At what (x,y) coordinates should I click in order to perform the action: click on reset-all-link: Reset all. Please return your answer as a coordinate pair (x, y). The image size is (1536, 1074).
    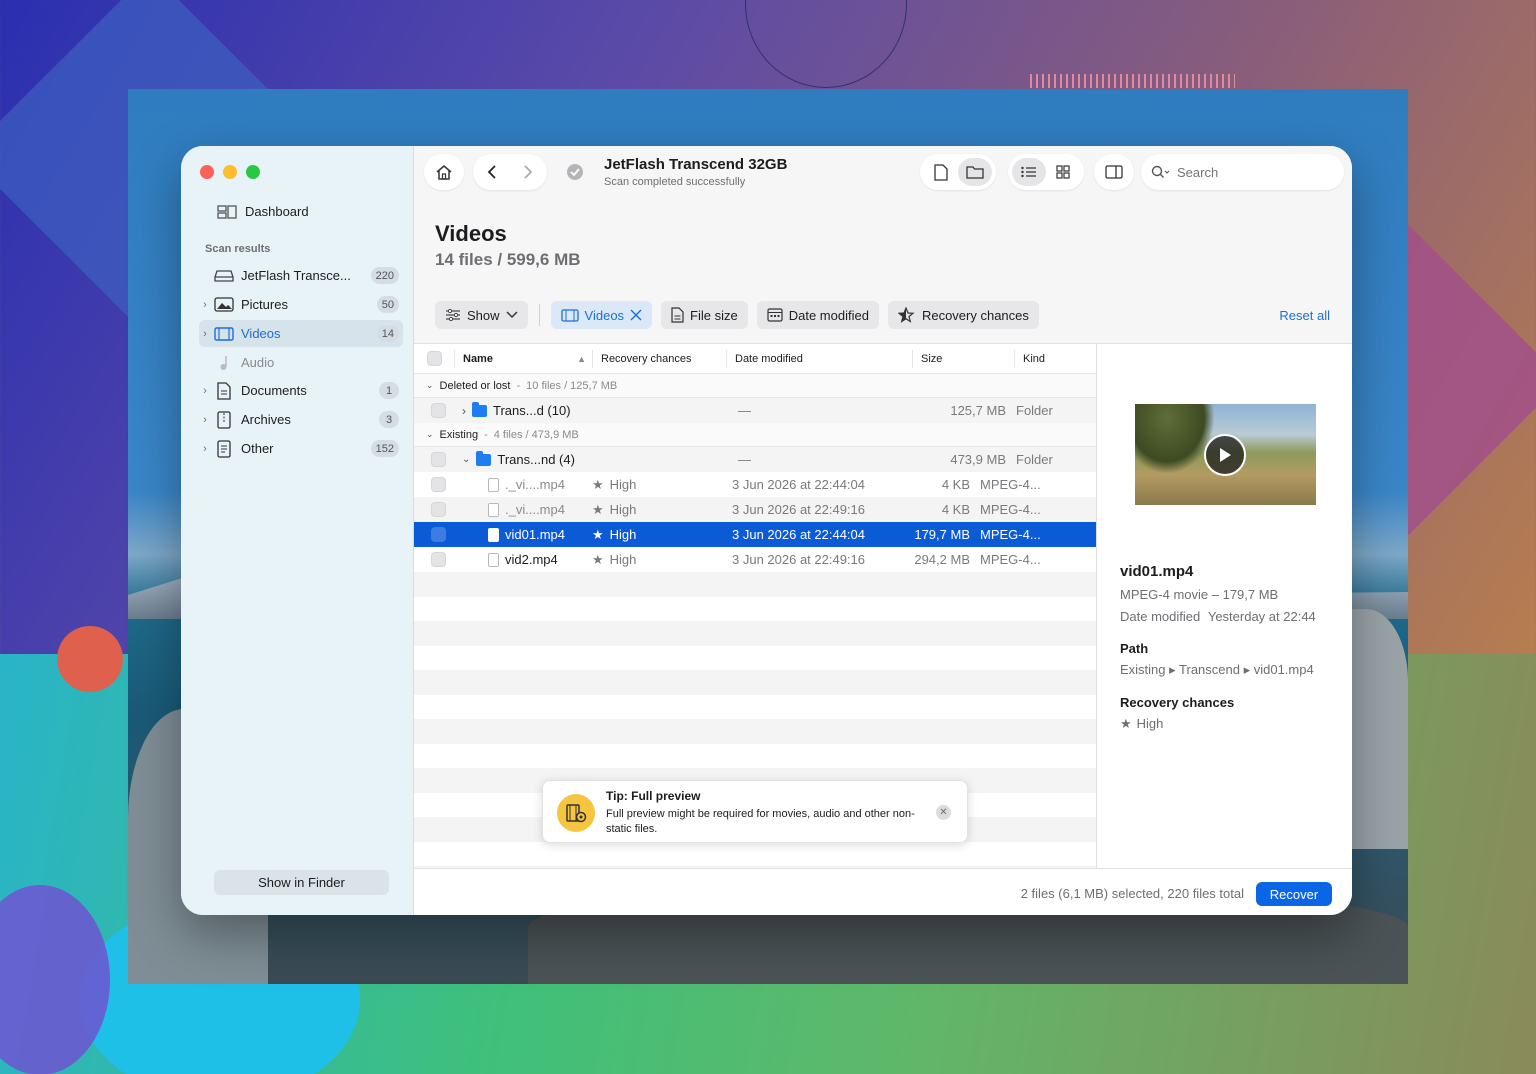
    Looking at the image, I should click on (1304, 315).